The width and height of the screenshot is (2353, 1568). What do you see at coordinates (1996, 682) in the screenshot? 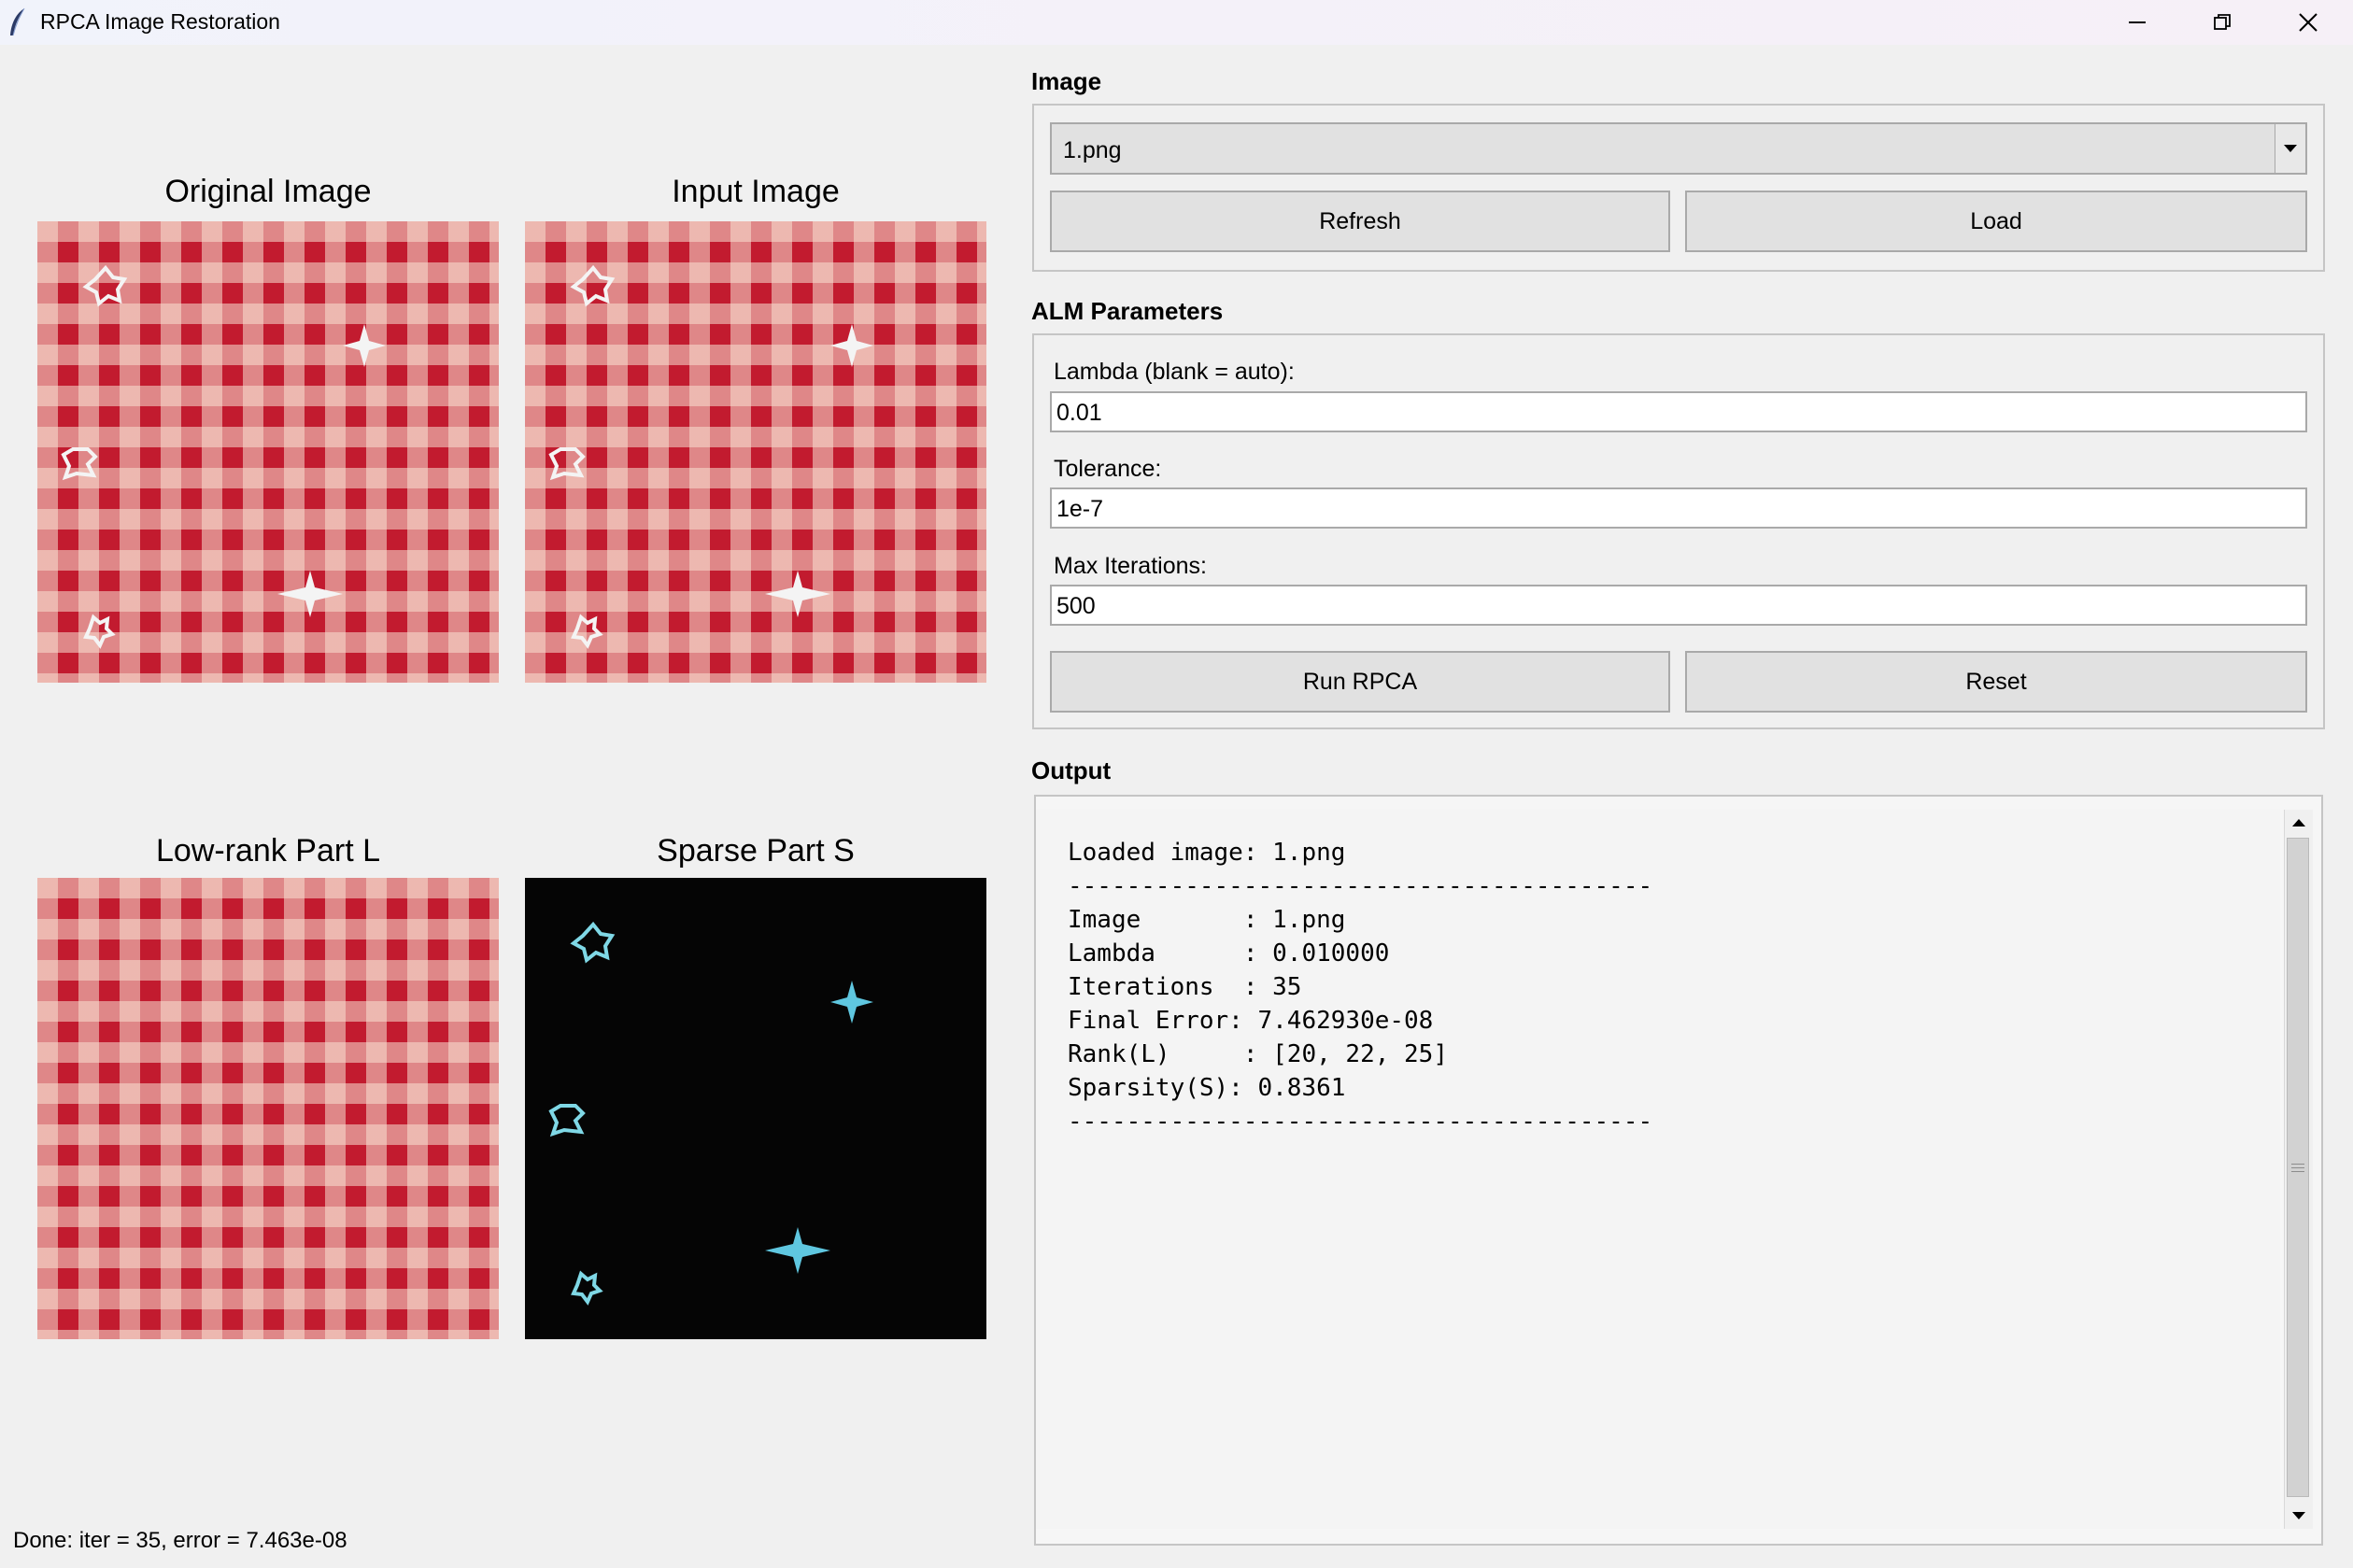
I see `reset-button: Reset` at bounding box center [1996, 682].